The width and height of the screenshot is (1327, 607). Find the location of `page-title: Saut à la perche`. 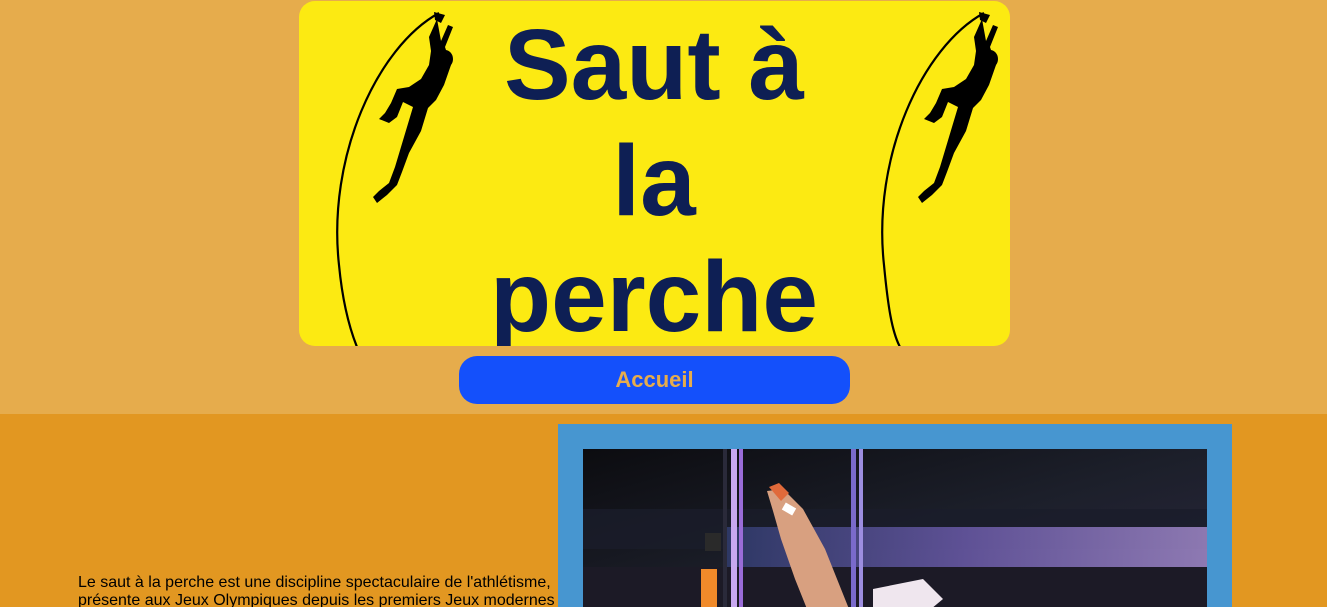

page-title: Saut à la perche is located at coordinates (654, 177).